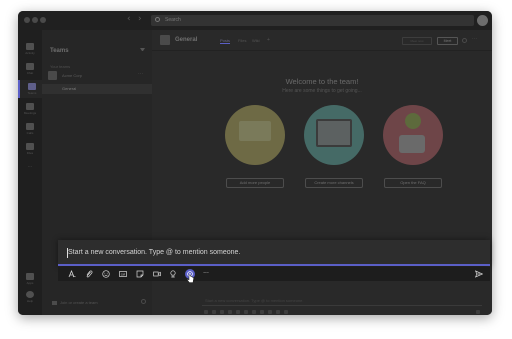 This screenshot has height=339, width=512. Describe the element at coordinates (413, 121) in the screenshot. I see `question-mark-icon` at that location.